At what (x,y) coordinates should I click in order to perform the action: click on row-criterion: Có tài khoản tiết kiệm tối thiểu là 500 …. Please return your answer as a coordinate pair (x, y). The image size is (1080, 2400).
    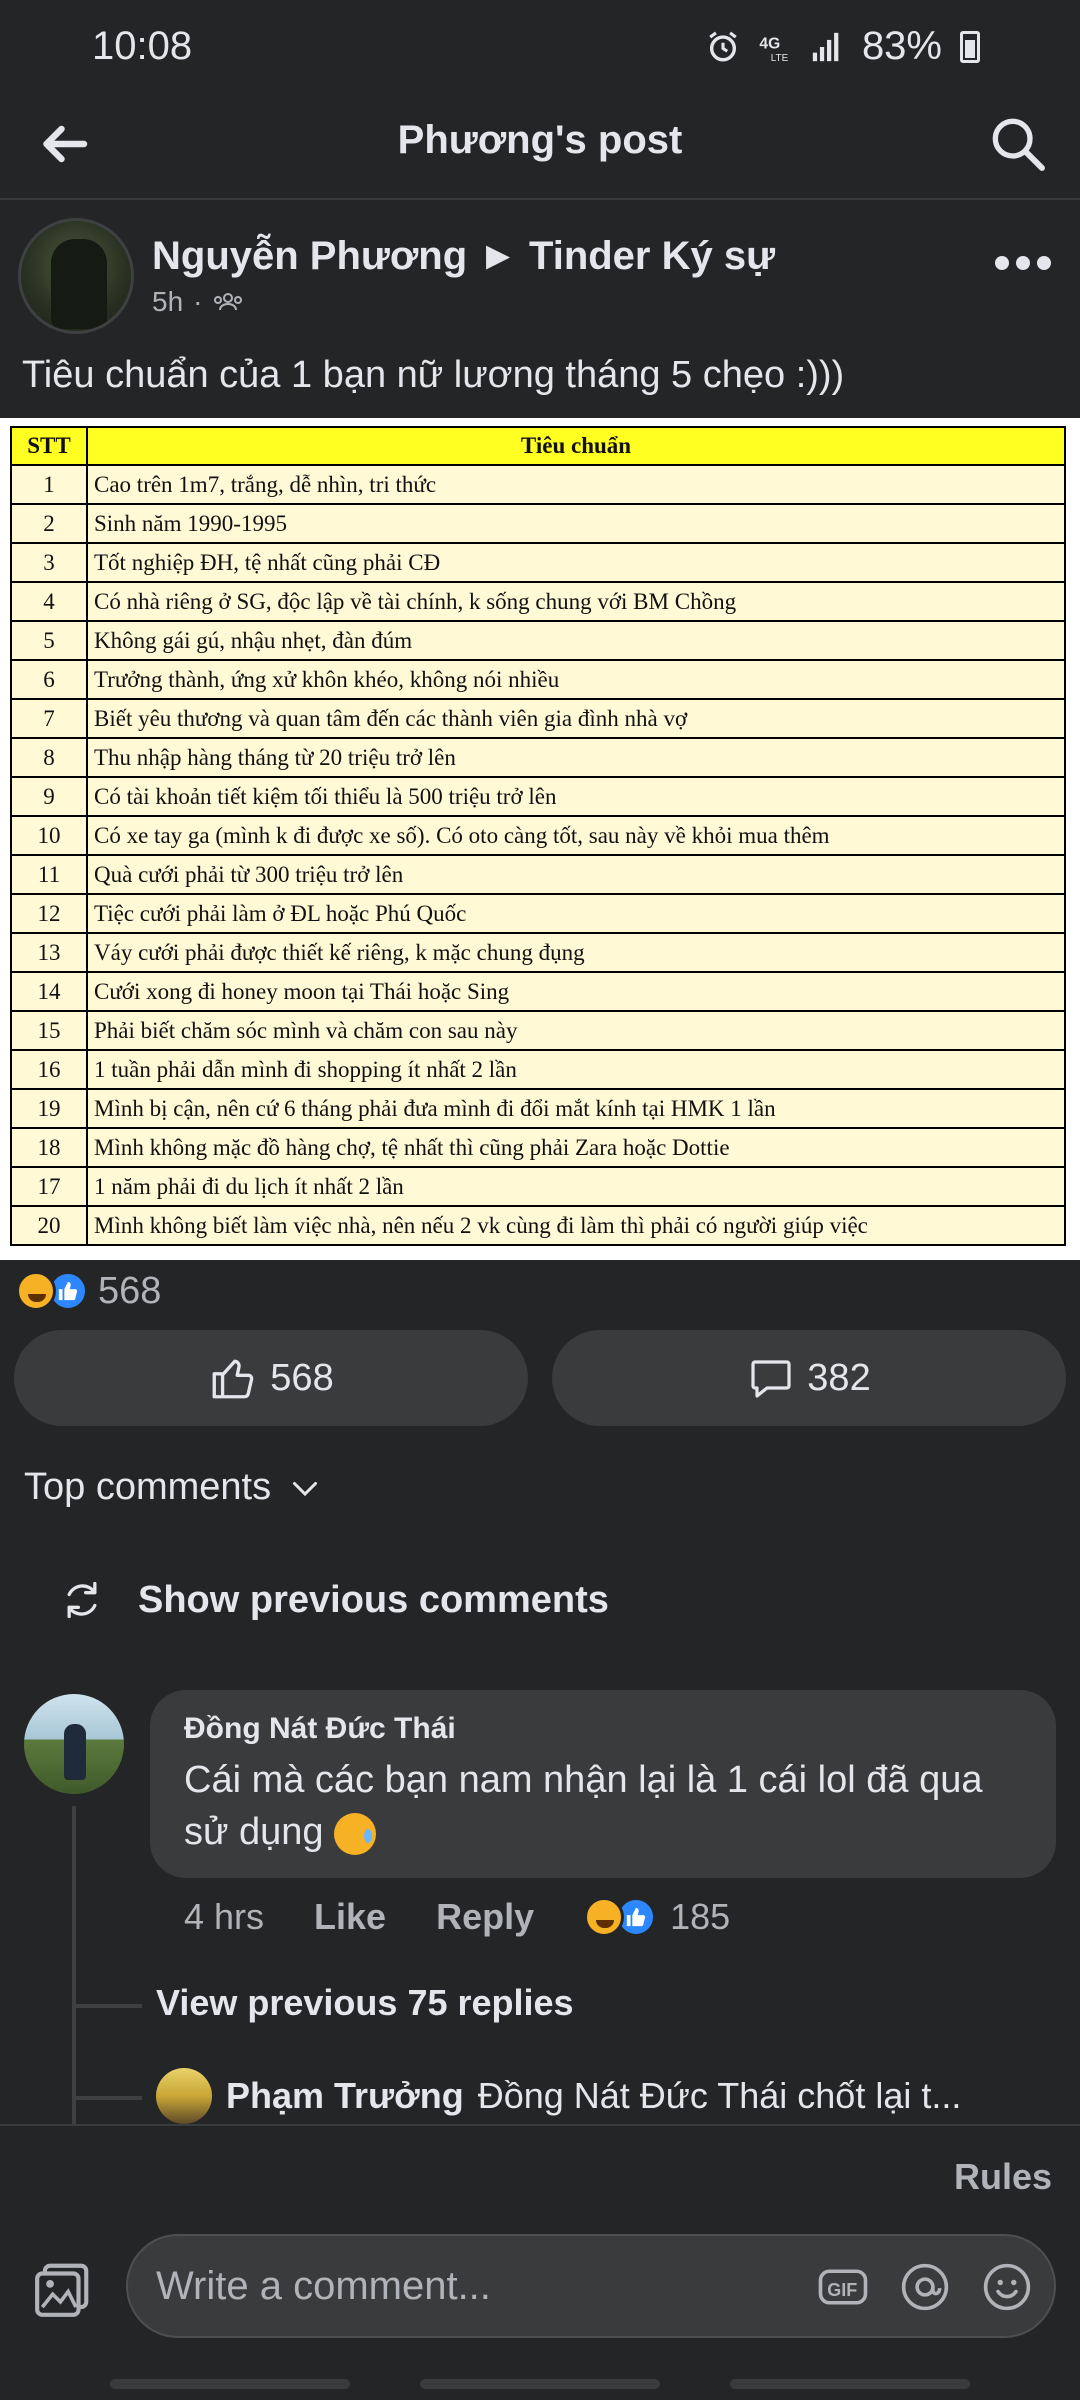
    Looking at the image, I should click on (576, 796).